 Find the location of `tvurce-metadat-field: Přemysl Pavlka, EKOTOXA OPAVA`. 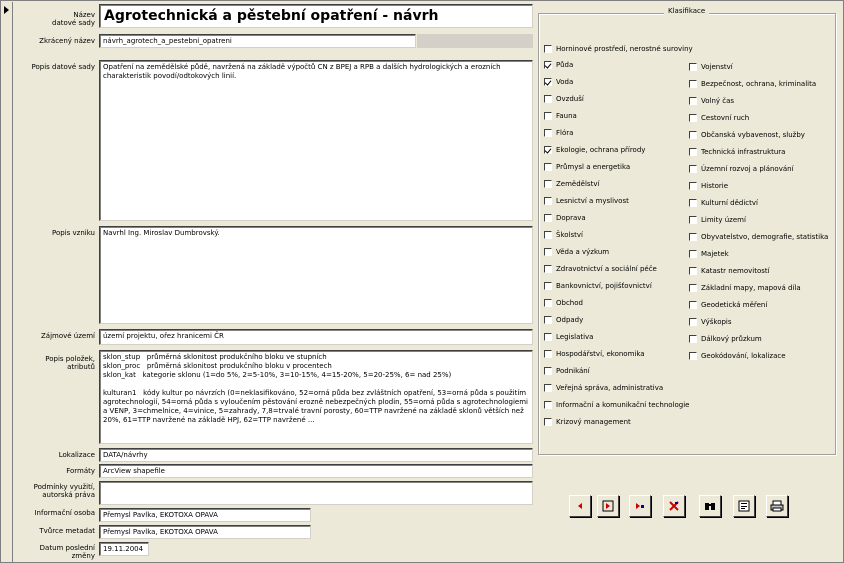

tvurce-metadat-field: Přemysl Pavlka, EKOTOXA OPAVA is located at coordinates (205, 532).